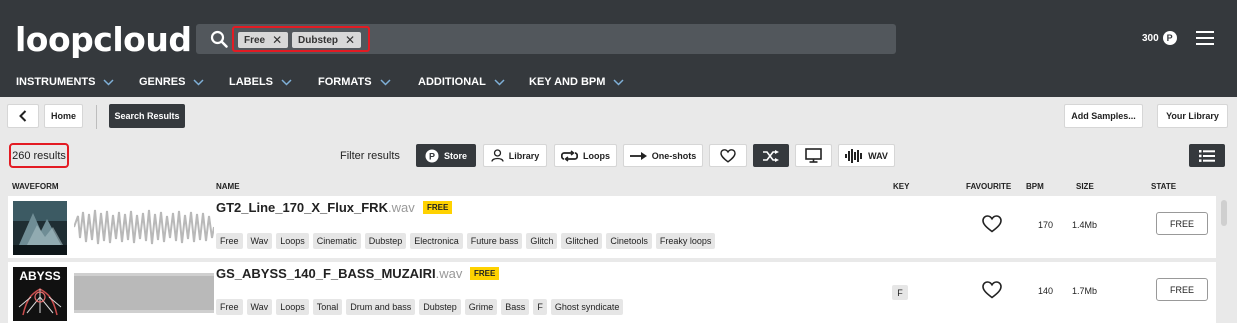 This screenshot has width=1237, height=323. What do you see at coordinates (452, 82) in the screenshot?
I see `nav-label: ADDITIONAL` at bounding box center [452, 82].